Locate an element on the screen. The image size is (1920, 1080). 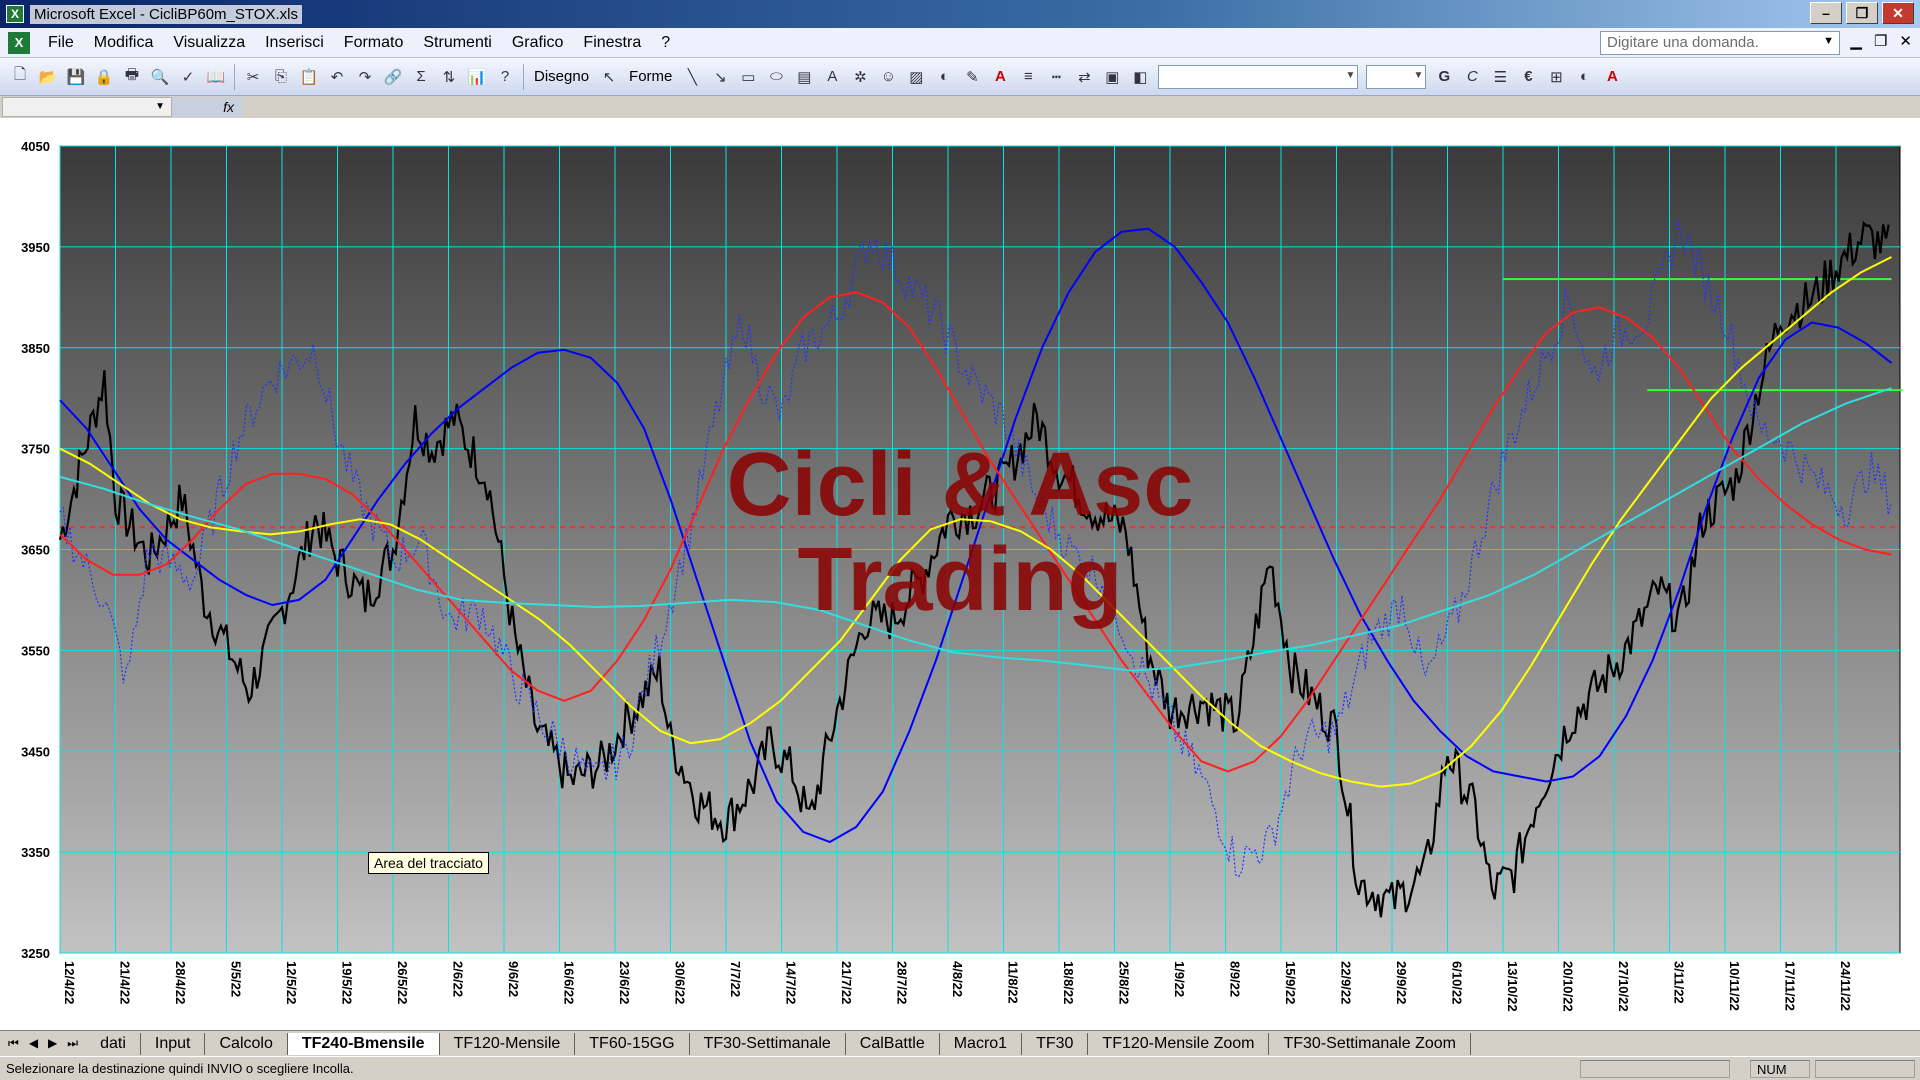
align-icon: ☰ is located at coordinates (1500, 77).